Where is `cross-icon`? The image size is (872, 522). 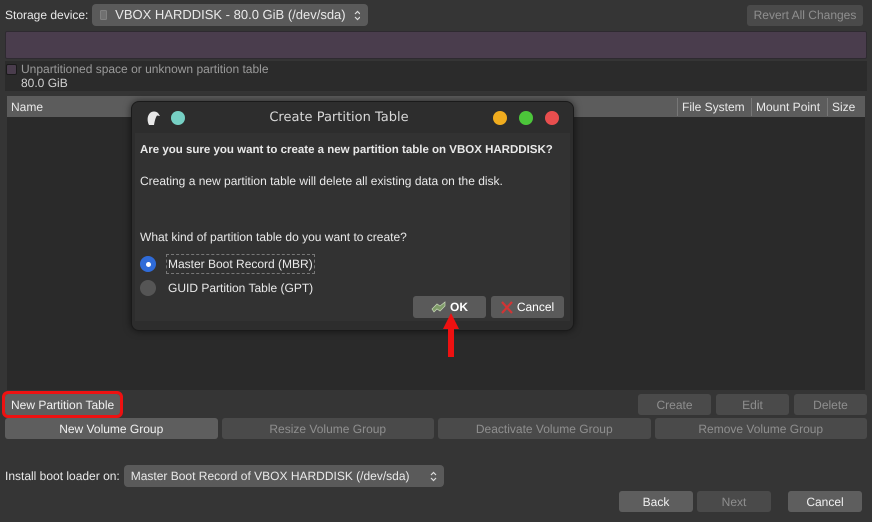
cross-icon is located at coordinates (506, 307).